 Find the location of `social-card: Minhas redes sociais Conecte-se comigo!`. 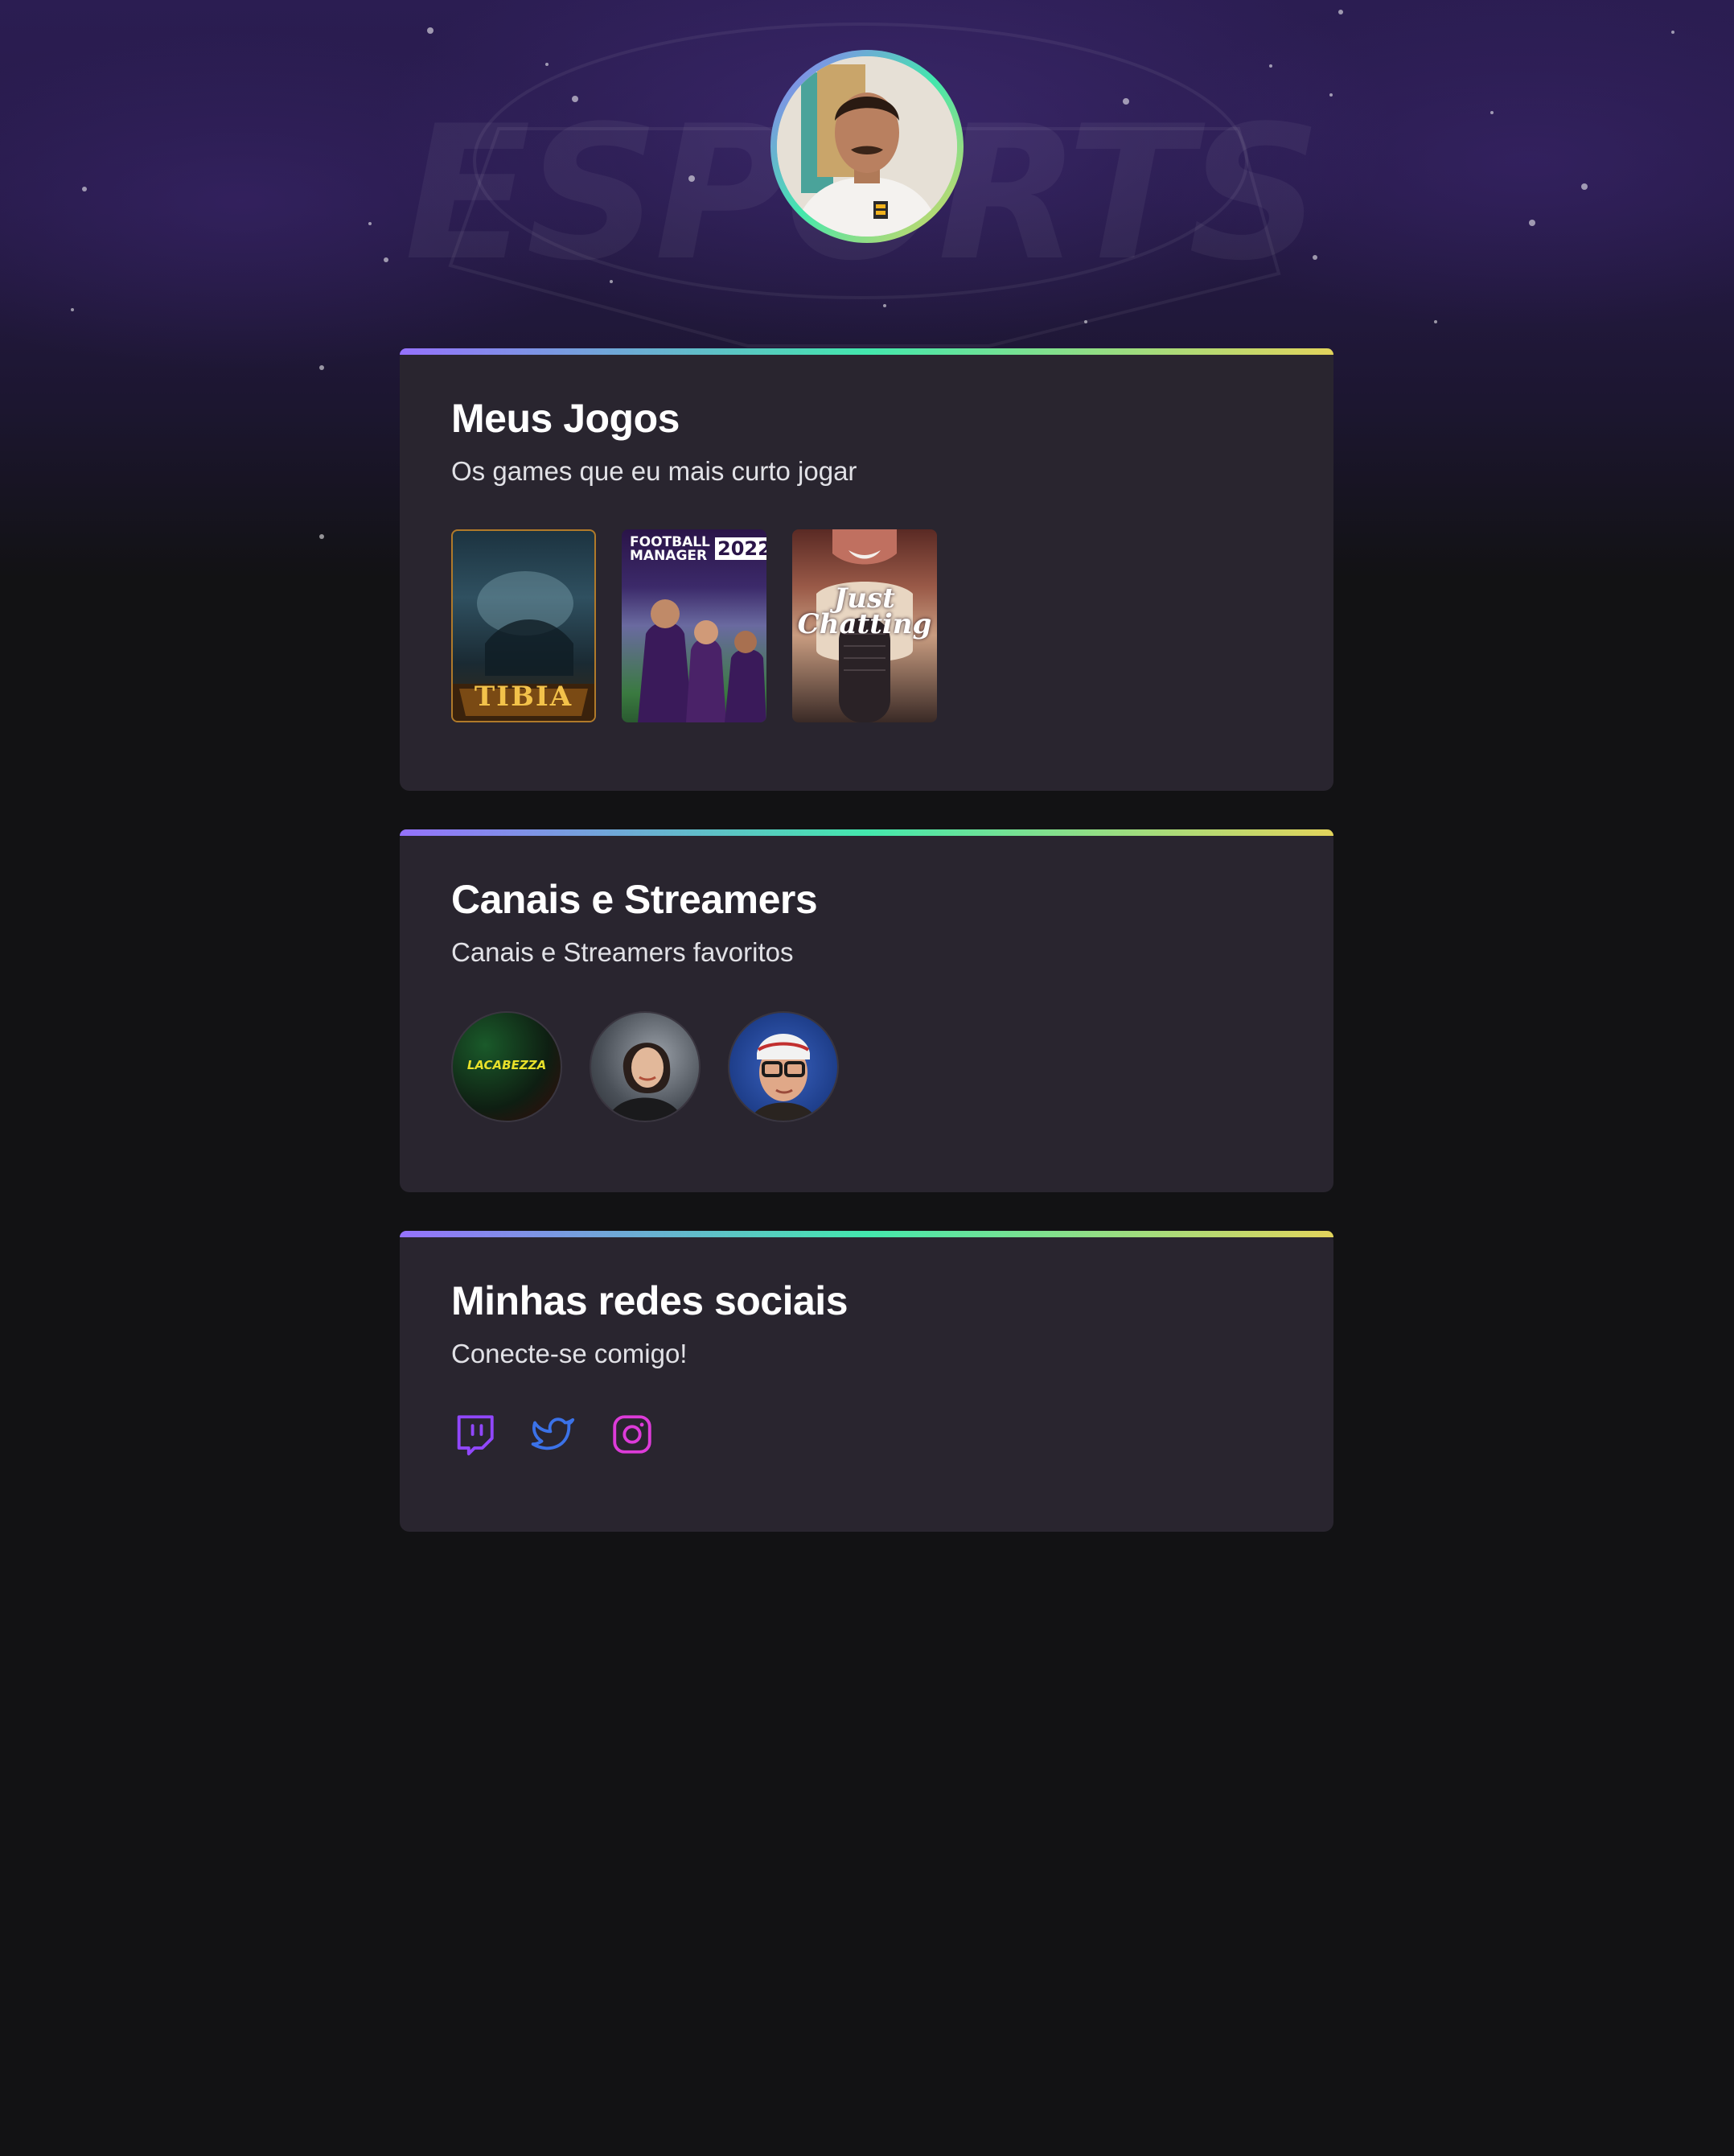

social-card: Minhas redes sociais Conecte-se comigo! is located at coordinates (866, 1381).